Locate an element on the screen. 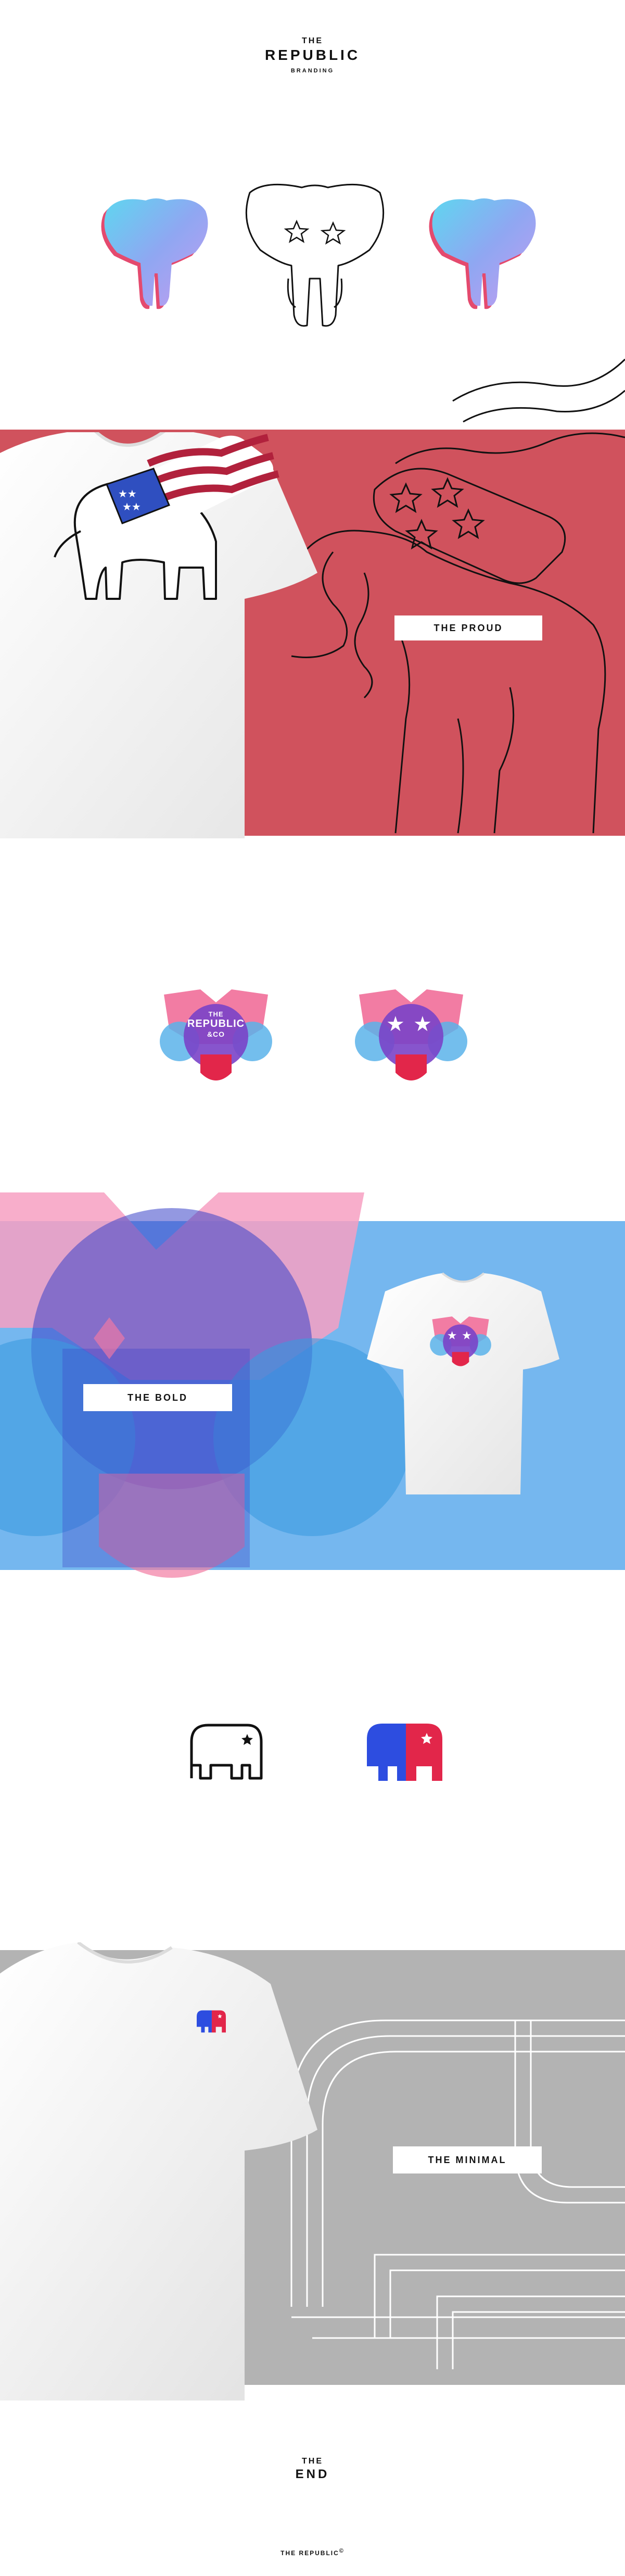  header-the: THE is located at coordinates (312, 40).